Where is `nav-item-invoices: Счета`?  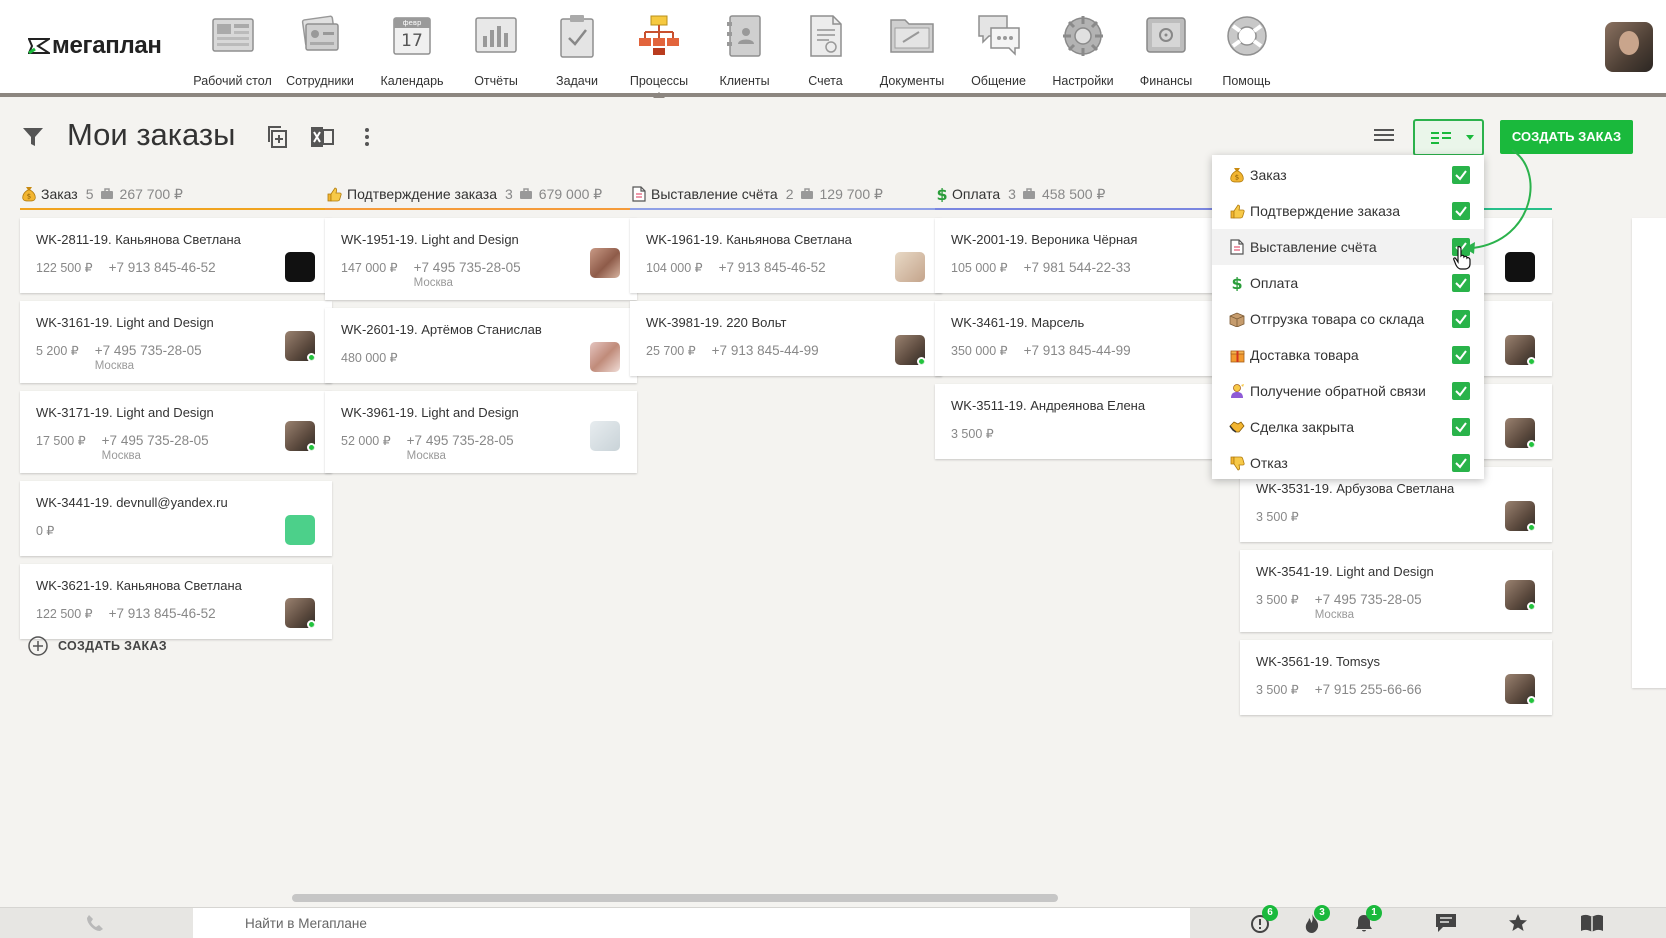 nav-item-invoices: Счета is located at coordinates (825, 50).